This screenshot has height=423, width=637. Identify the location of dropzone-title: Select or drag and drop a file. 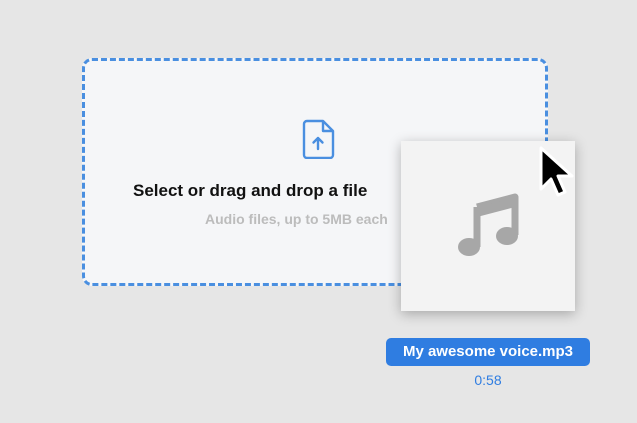
(250, 190).